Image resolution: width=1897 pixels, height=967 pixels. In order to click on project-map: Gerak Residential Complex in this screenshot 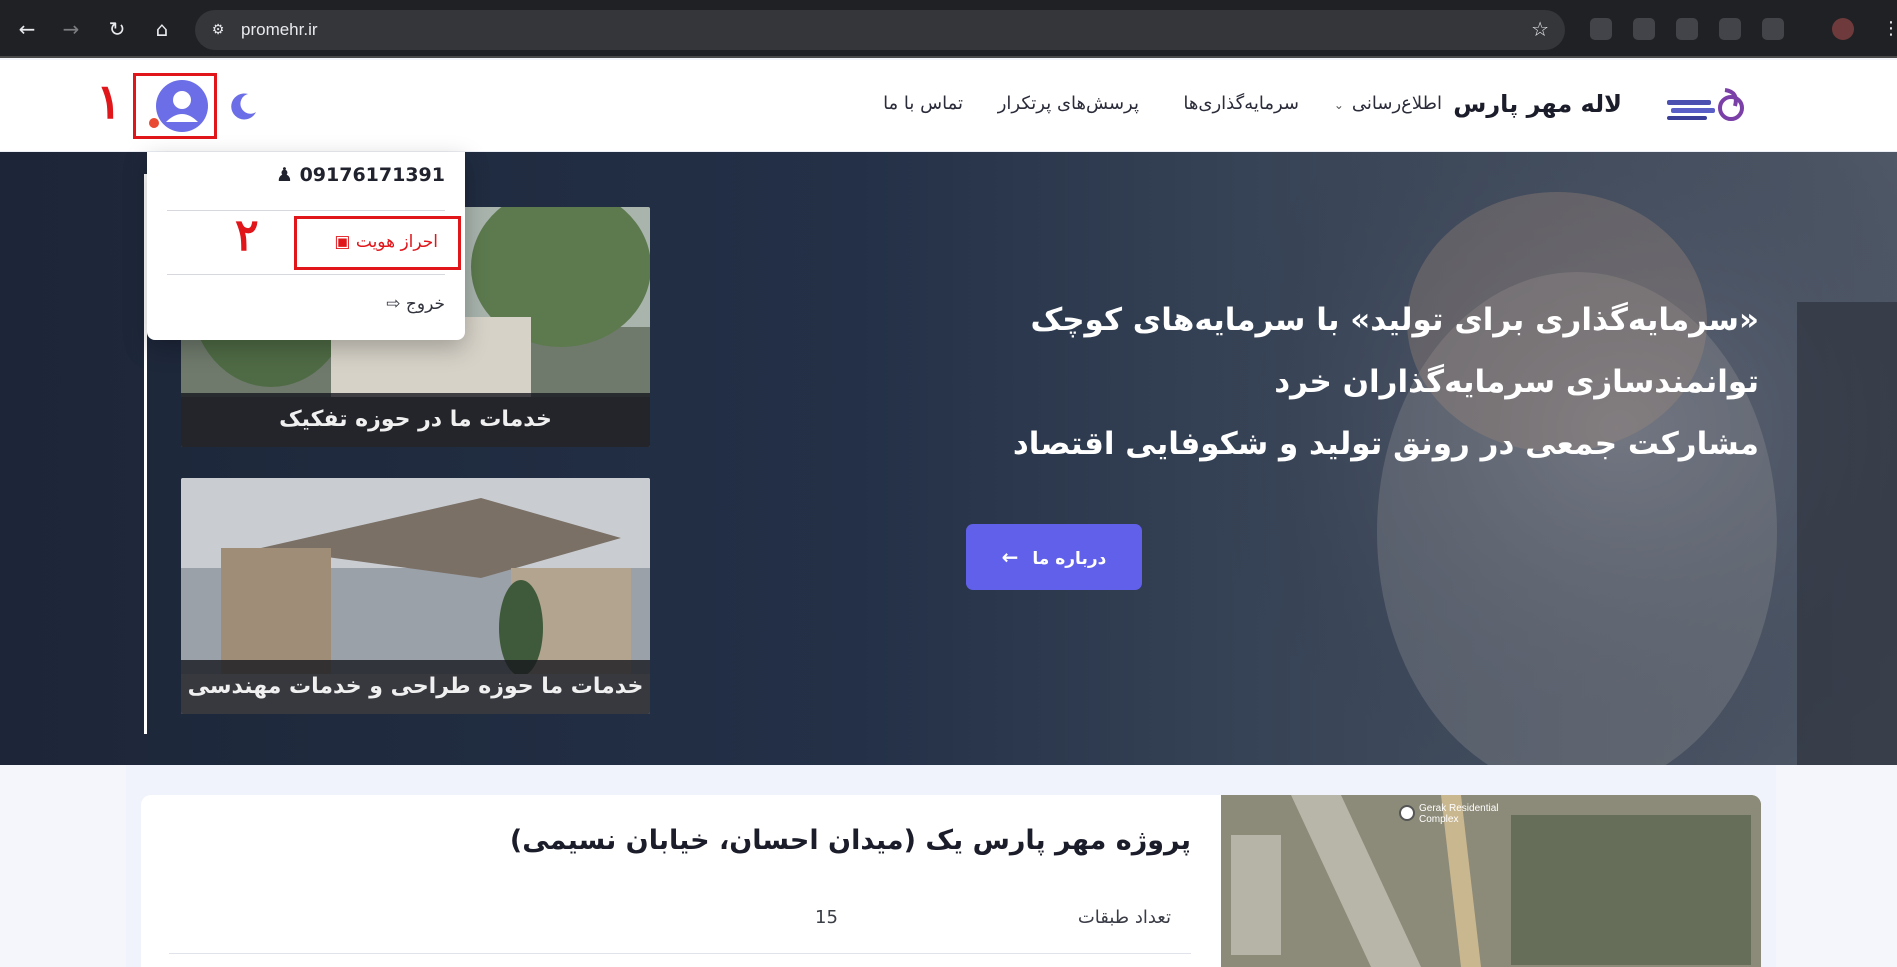, I will do `click(1491, 881)`.